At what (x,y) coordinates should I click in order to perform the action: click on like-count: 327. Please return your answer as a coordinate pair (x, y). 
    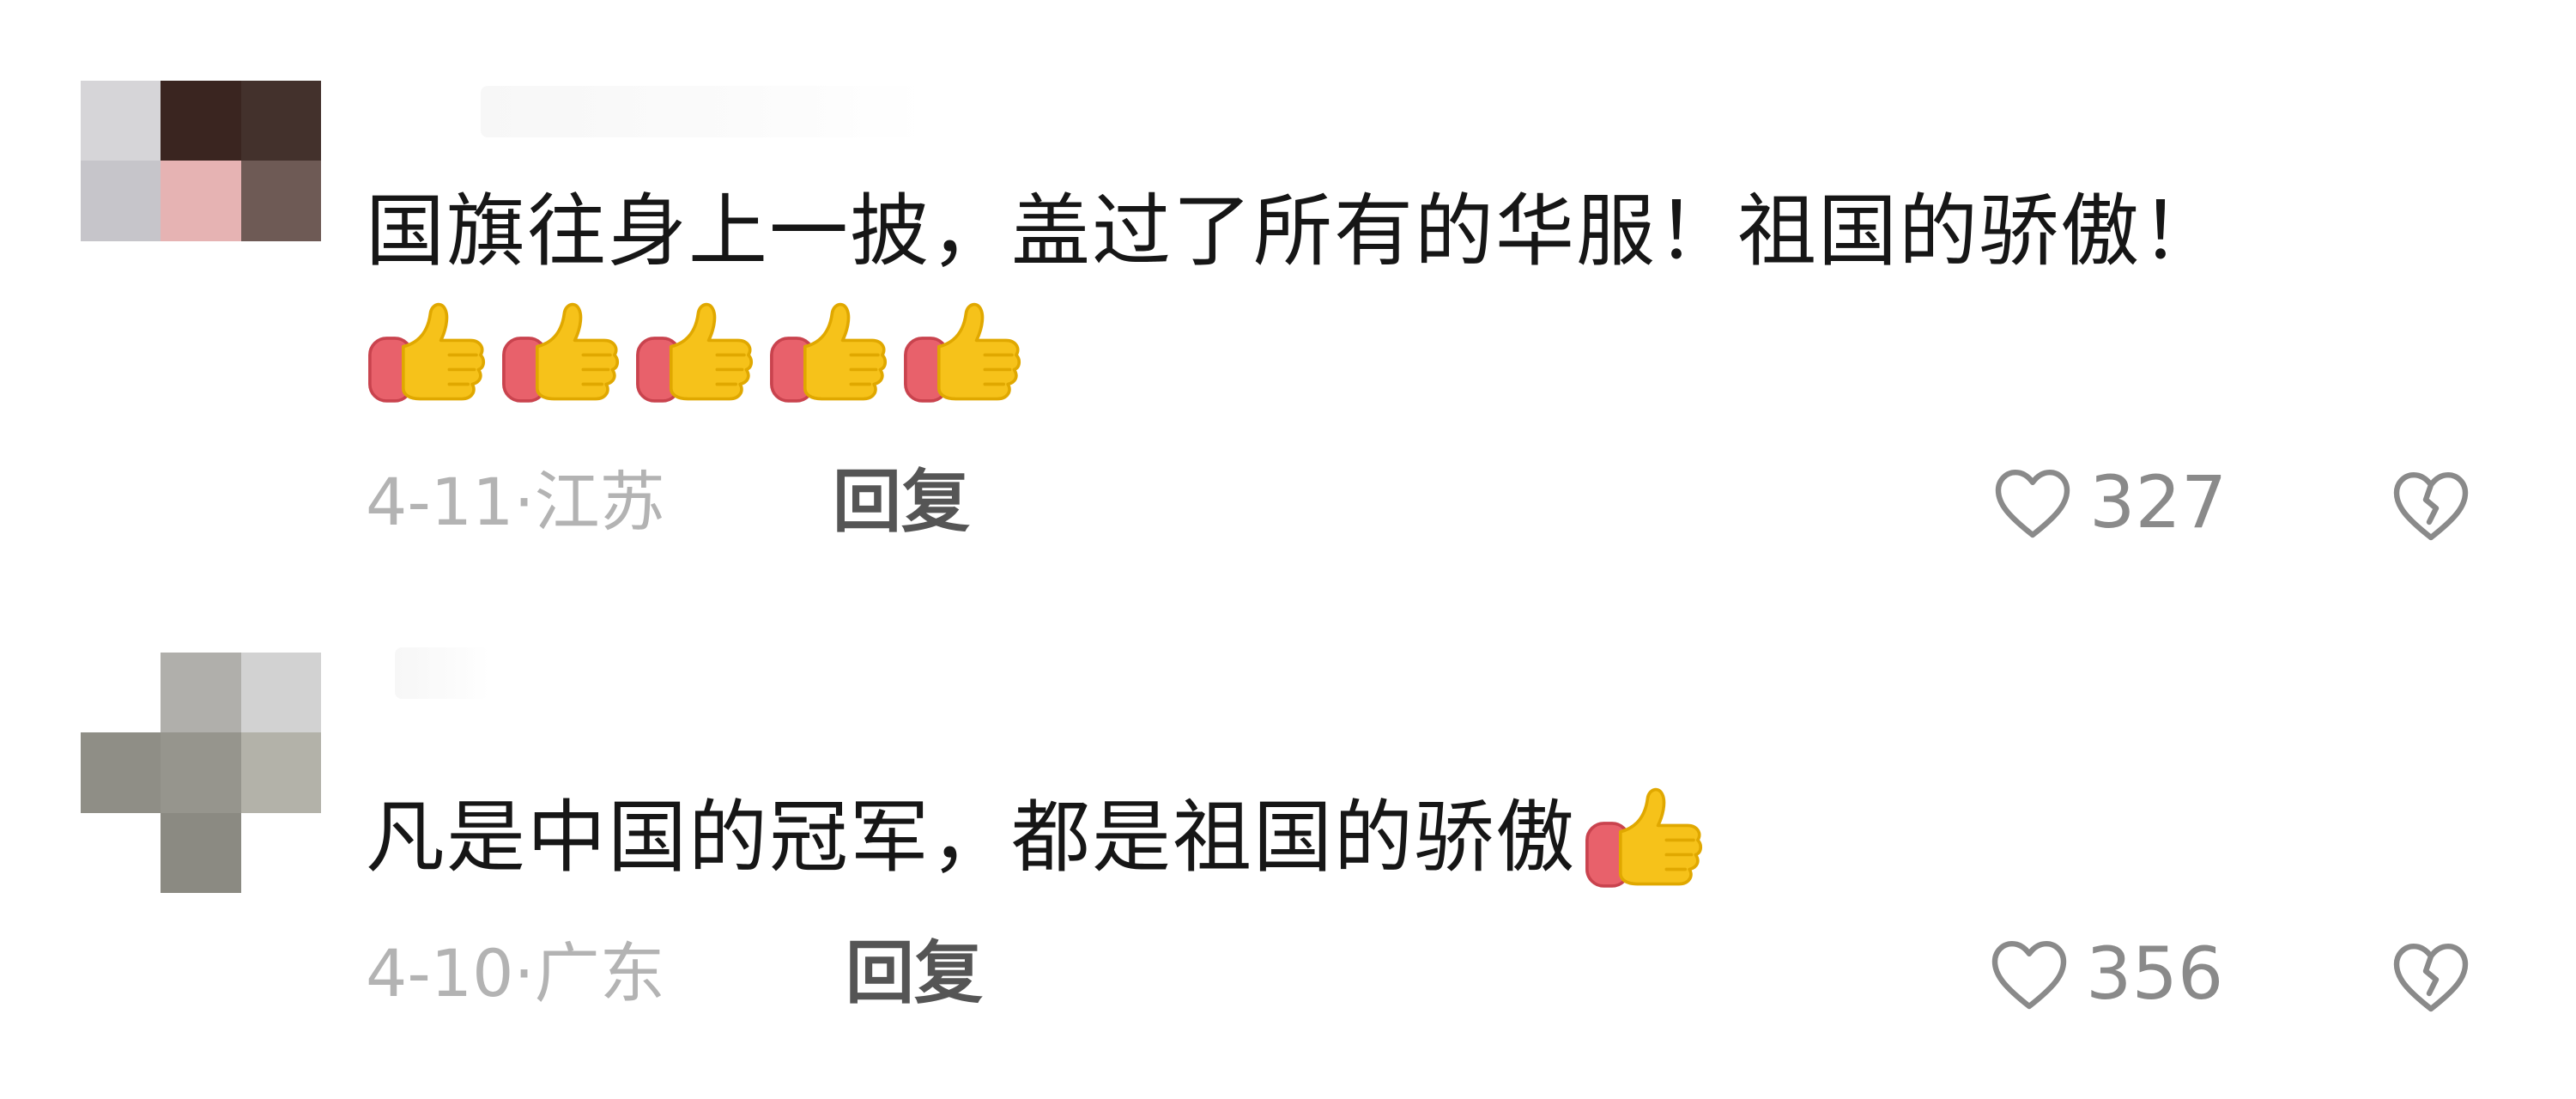
    Looking at the image, I should click on (2158, 502).